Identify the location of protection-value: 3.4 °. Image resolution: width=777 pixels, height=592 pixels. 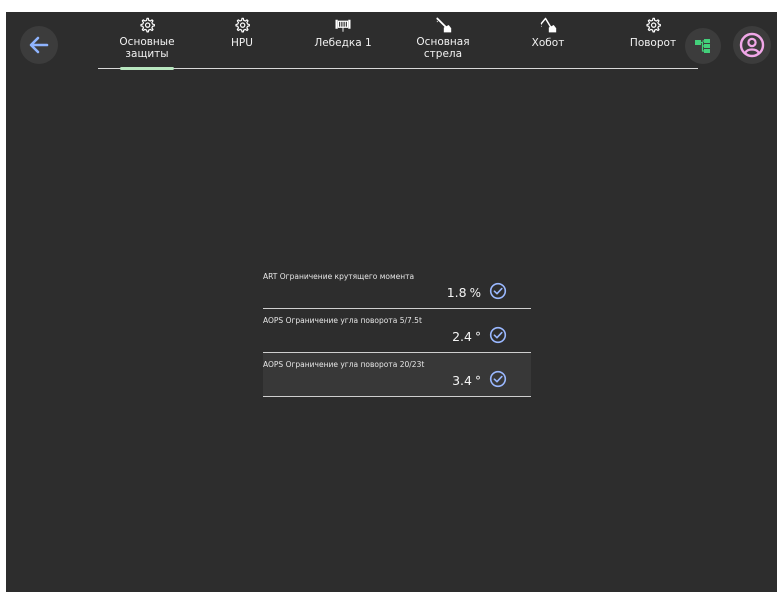
(466, 380).